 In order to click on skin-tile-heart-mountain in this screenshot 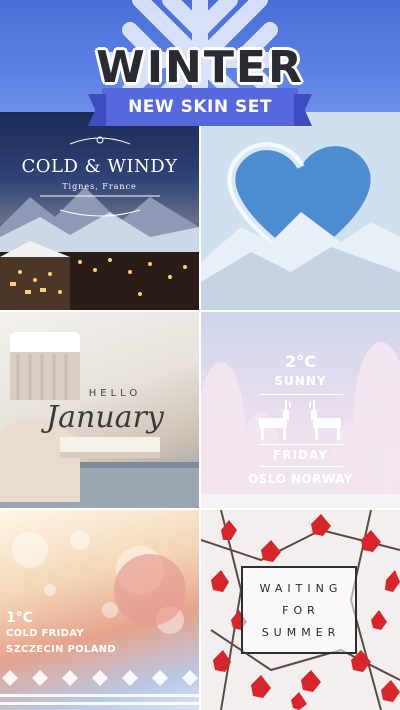, I will do `click(300, 211)`.